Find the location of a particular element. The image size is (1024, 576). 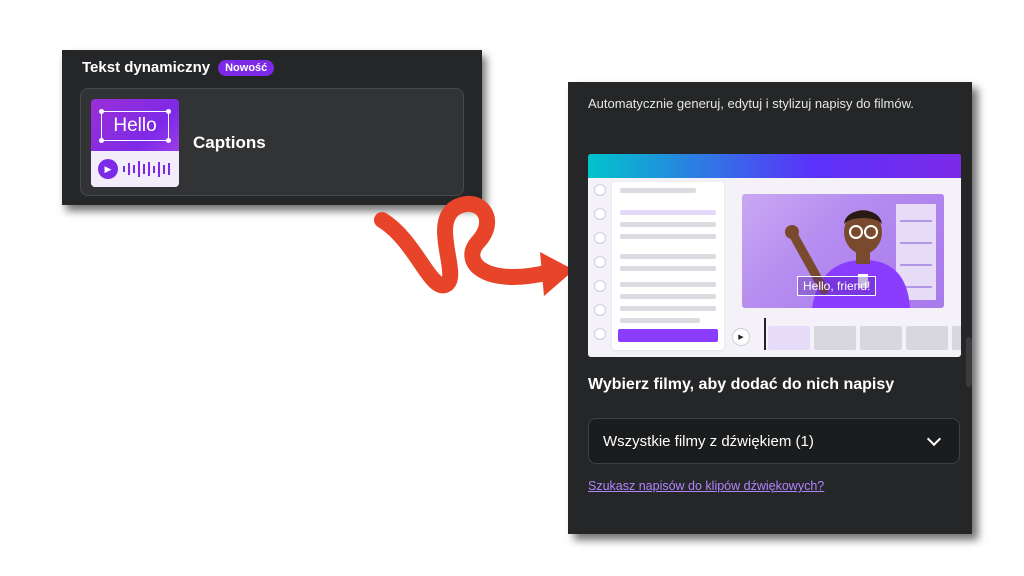

illustration-button is located at coordinates (668, 335).